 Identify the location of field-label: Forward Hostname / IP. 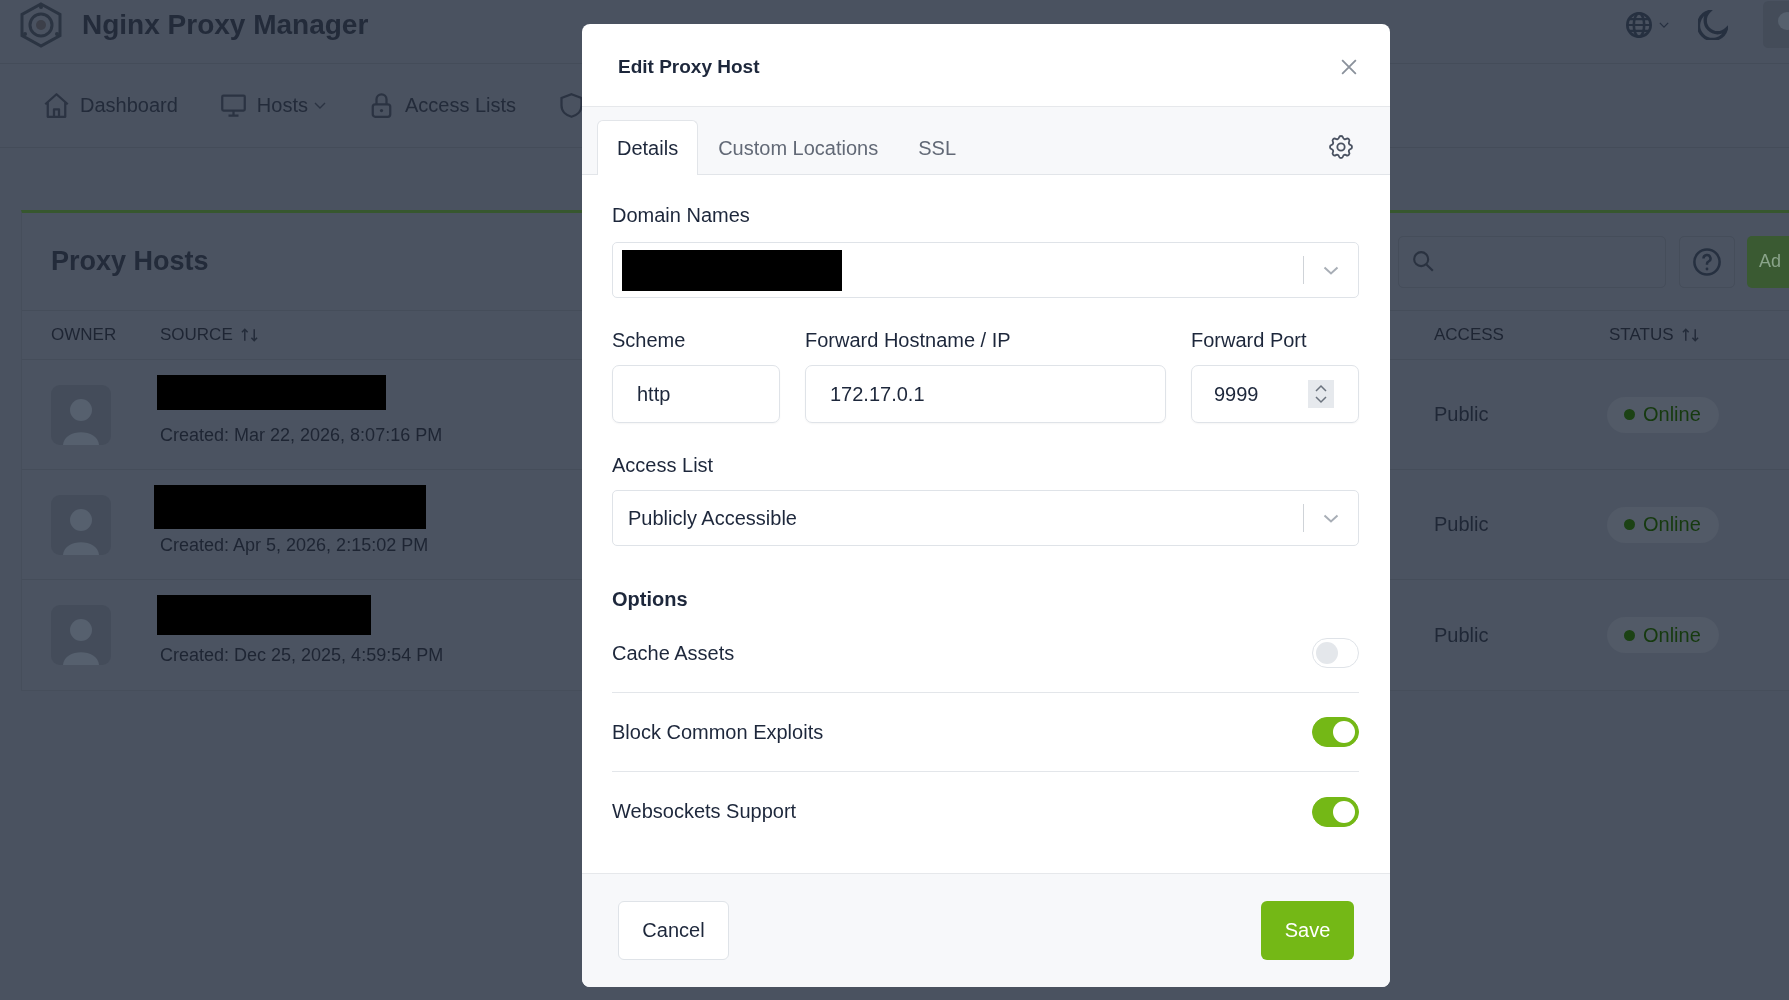
(908, 340).